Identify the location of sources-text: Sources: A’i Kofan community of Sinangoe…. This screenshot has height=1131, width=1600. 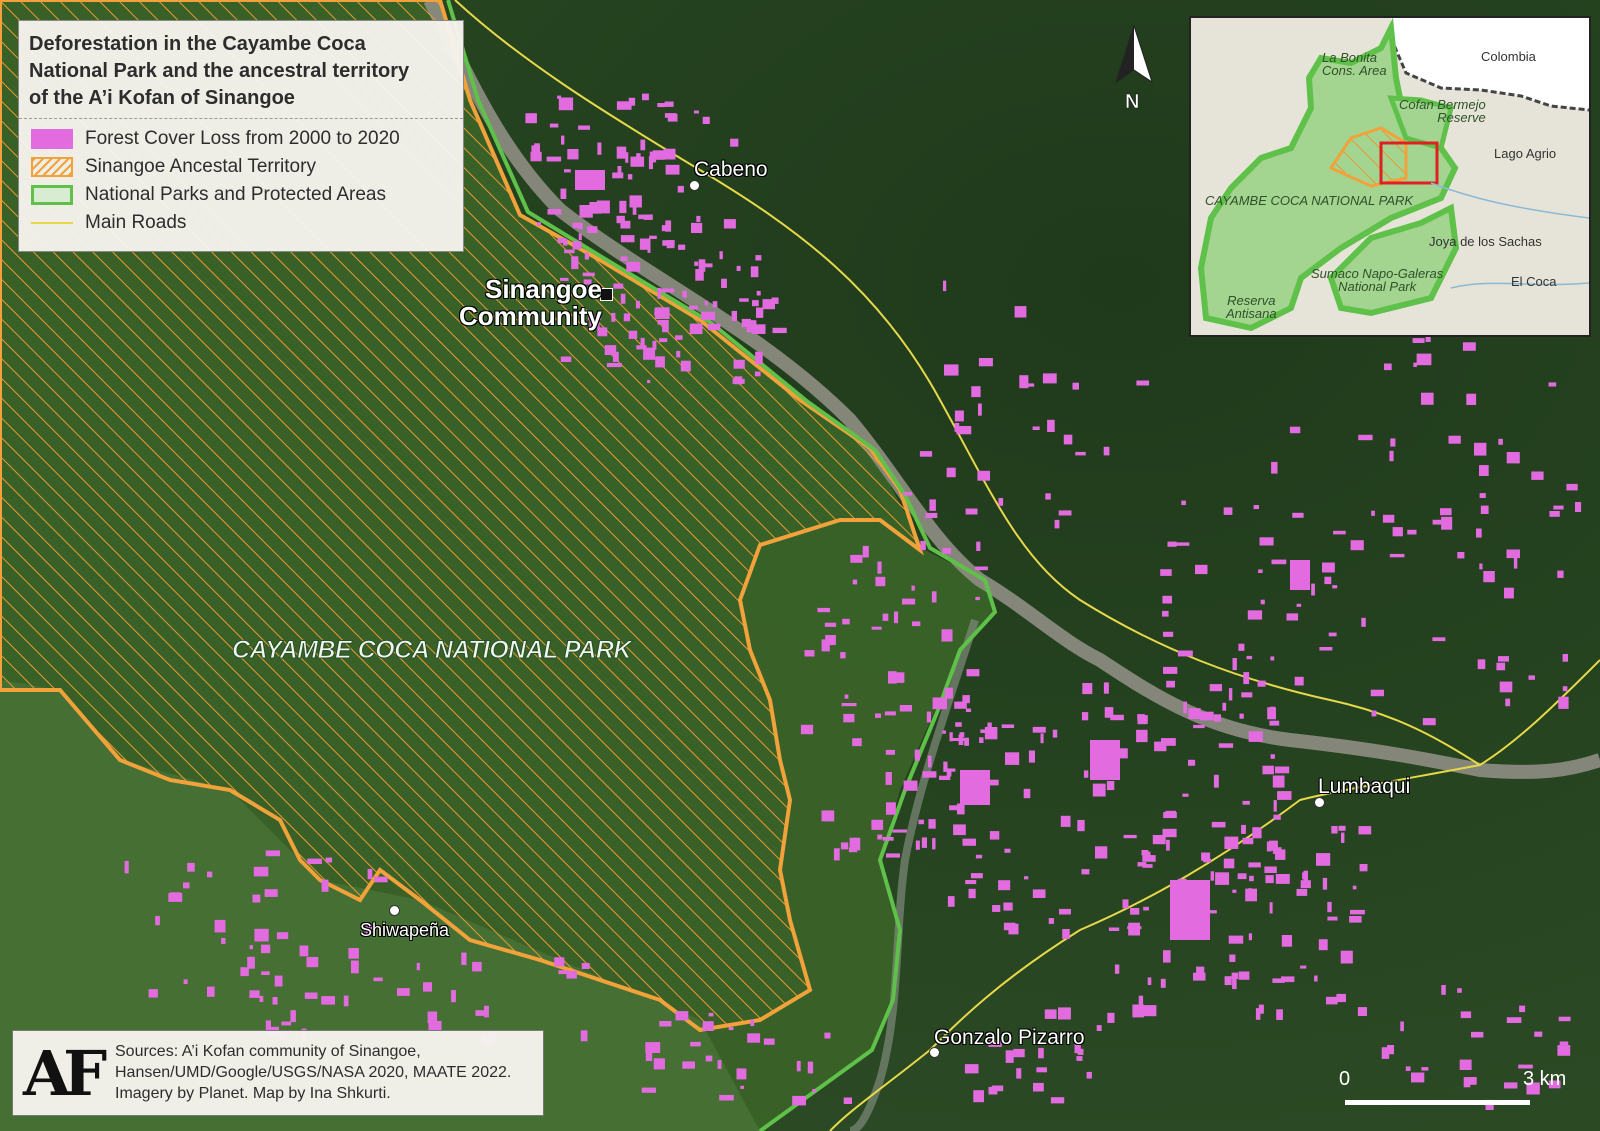
(313, 1072).